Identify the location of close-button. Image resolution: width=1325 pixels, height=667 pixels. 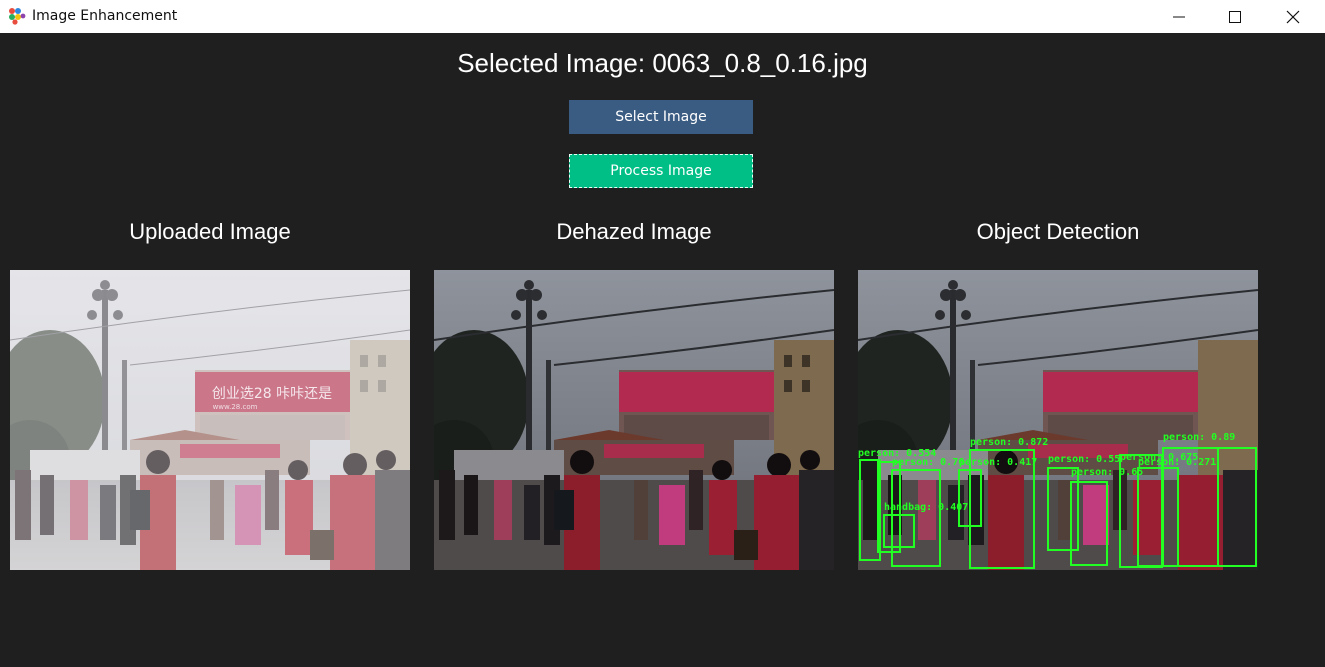
(1293, 16).